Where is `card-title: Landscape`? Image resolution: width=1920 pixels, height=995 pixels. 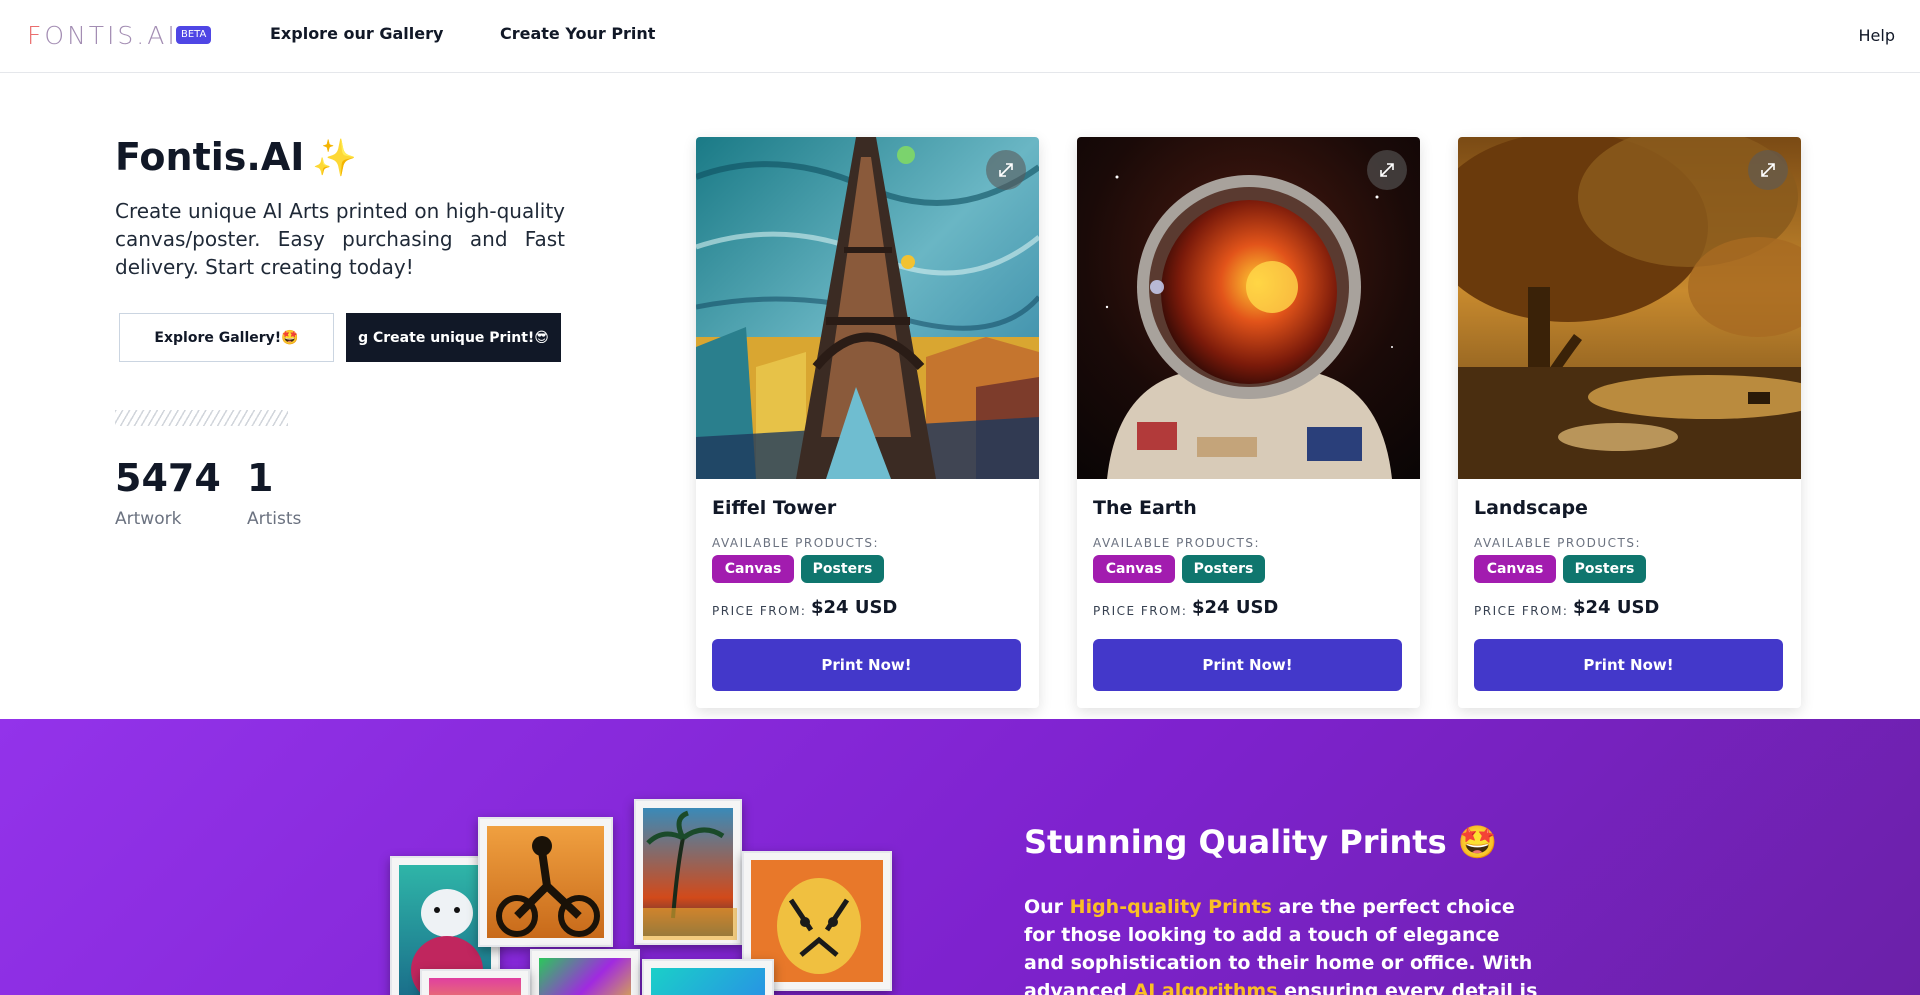
card-title: Landscape is located at coordinates (1531, 508).